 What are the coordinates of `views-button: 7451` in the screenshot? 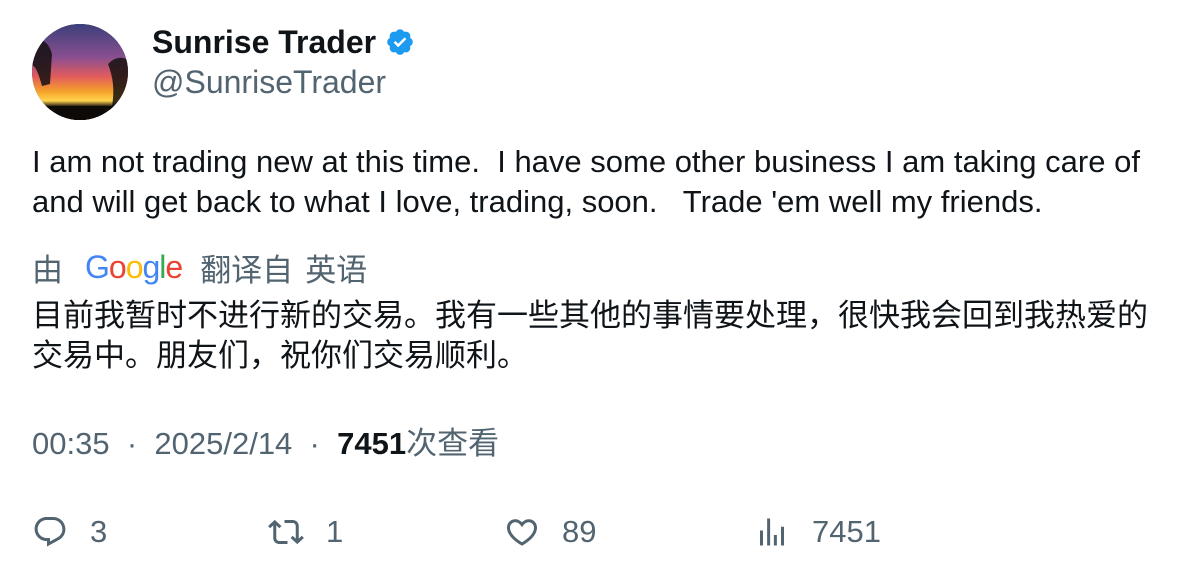 It's located at (817, 532).